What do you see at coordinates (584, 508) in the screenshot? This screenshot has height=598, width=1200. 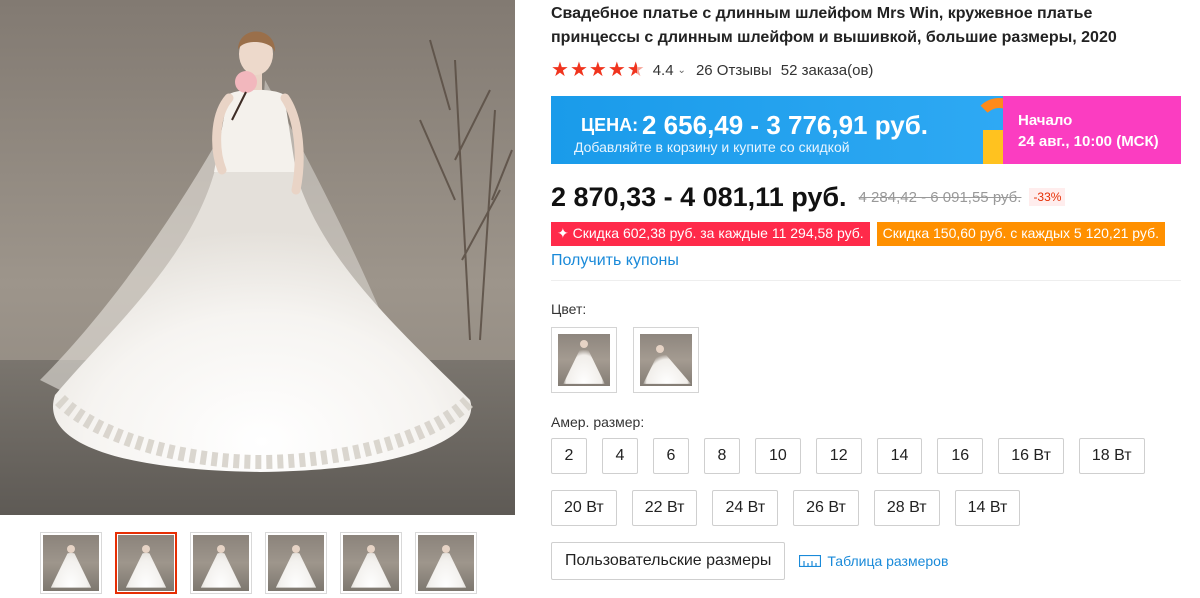 I see `size-option: 20 Вт` at bounding box center [584, 508].